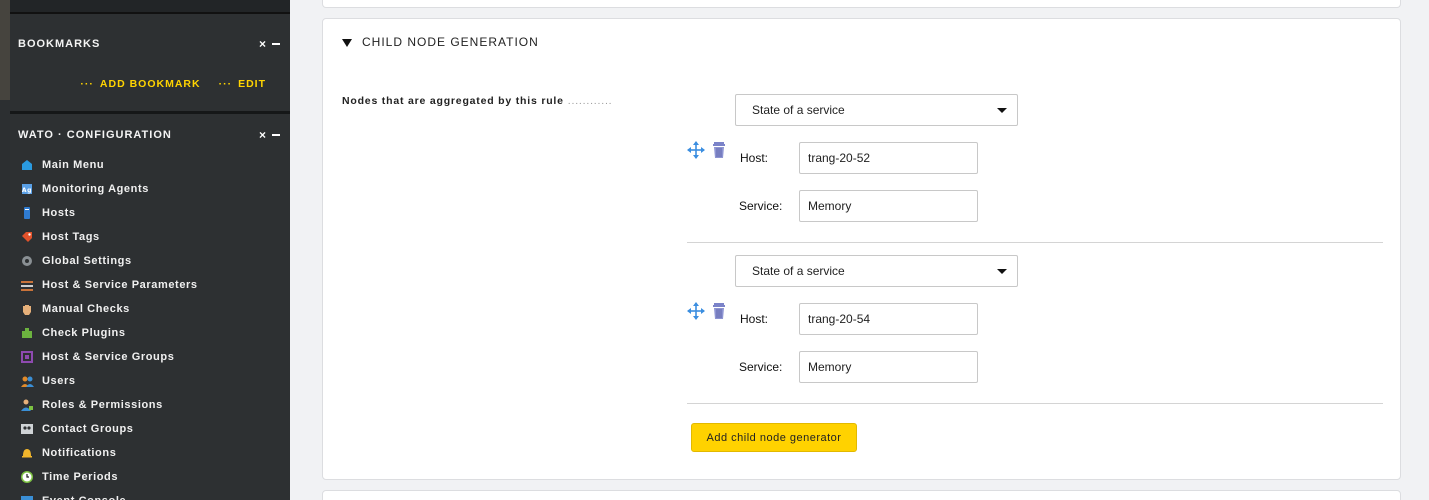  I want to click on sidebar-item-host-service-parameters: Host & Service Parameters, so click(109, 285).